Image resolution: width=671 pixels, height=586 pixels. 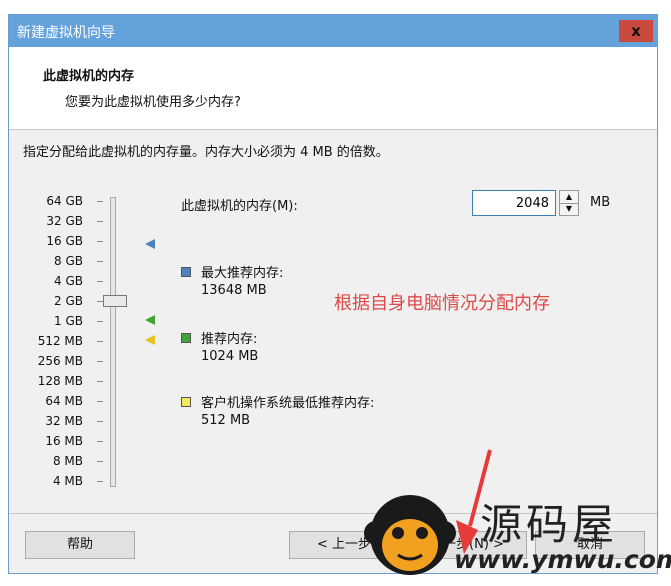 What do you see at coordinates (60, 381) in the screenshot?
I see `scale-label: 128 MB` at bounding box center [60, 381].